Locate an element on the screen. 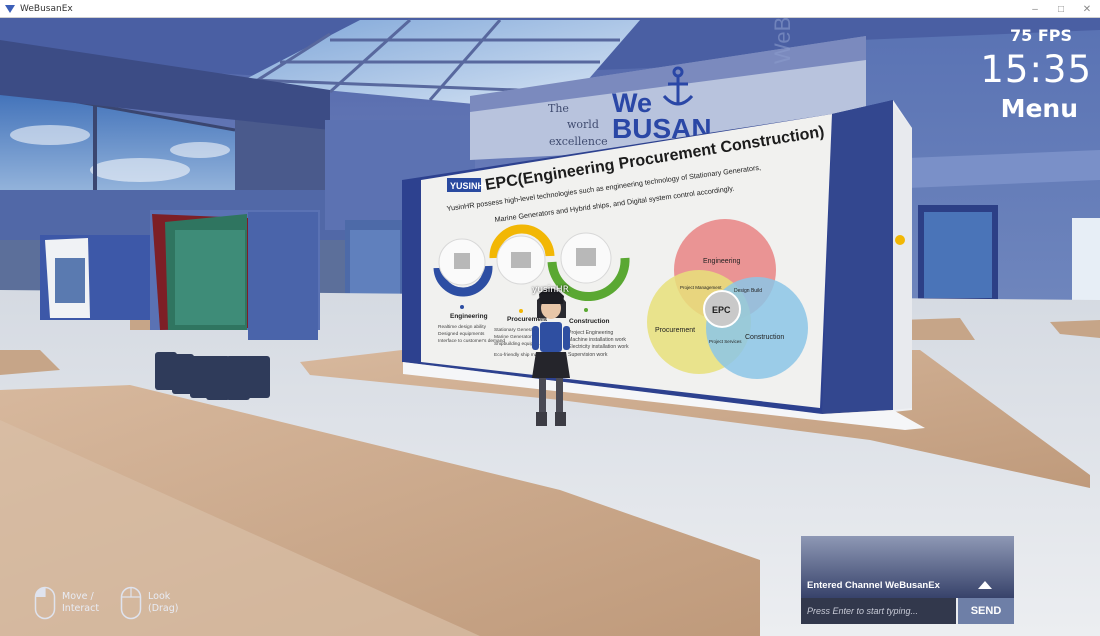 Image resolution: width=1100 pixels, height=636 pixels. send-button: SEND is located at coordinates (986, 611).